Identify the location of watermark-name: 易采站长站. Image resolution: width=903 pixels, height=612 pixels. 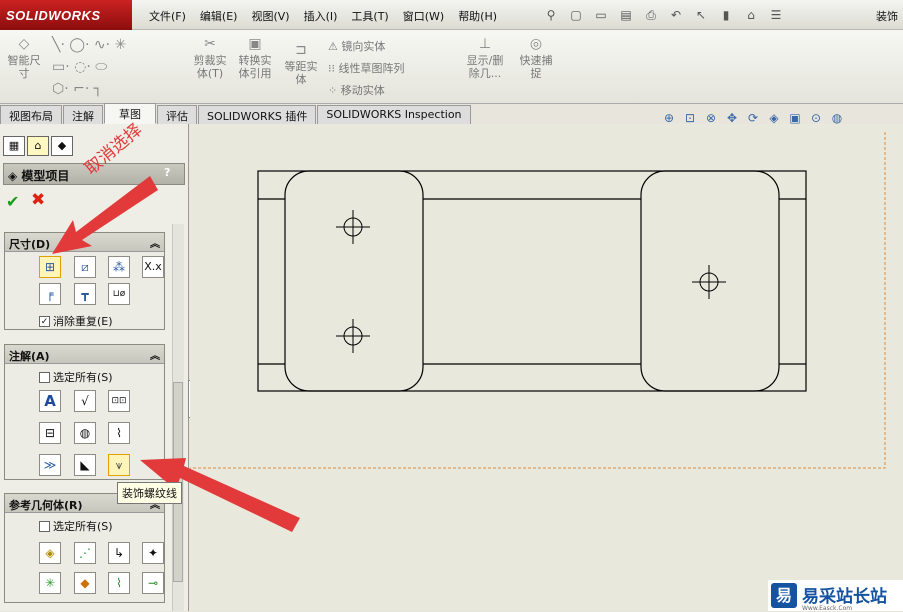
(844, 597).